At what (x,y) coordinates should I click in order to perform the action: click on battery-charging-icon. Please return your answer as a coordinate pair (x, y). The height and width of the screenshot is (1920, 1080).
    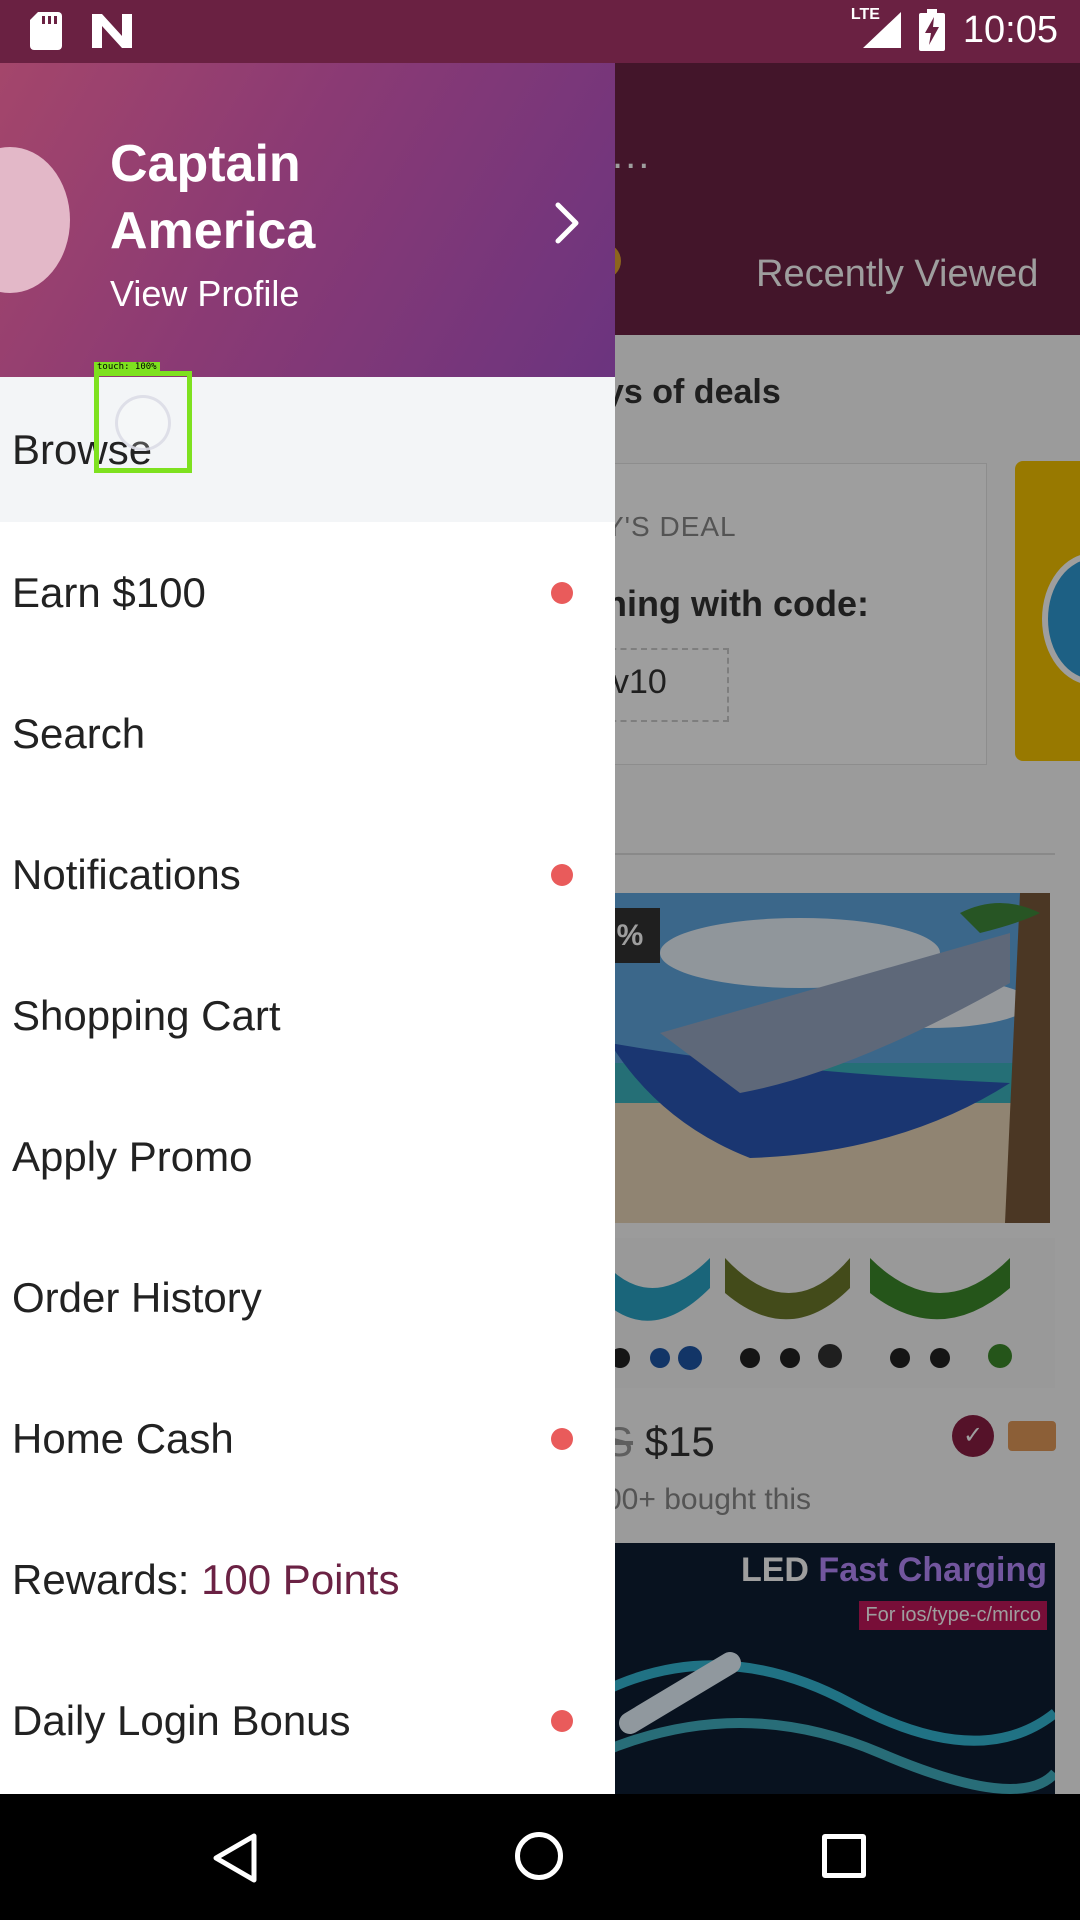
    Looking at the image, I should click on (931, 30).